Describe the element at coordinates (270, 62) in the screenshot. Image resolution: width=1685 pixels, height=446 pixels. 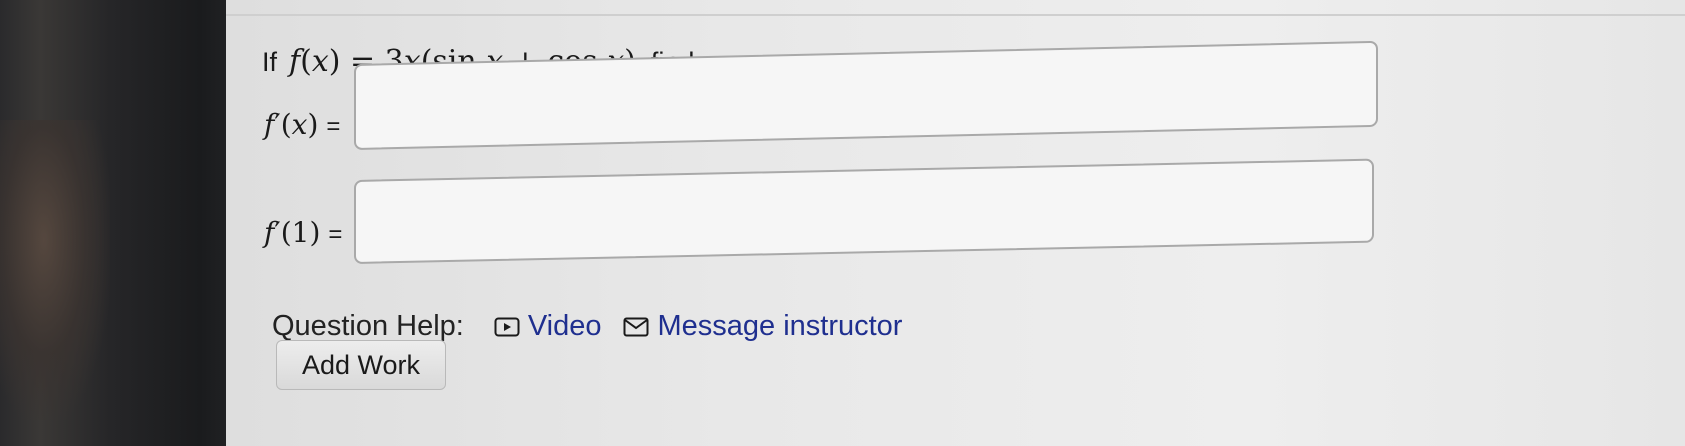
I see `question-prefix: If` at that location.